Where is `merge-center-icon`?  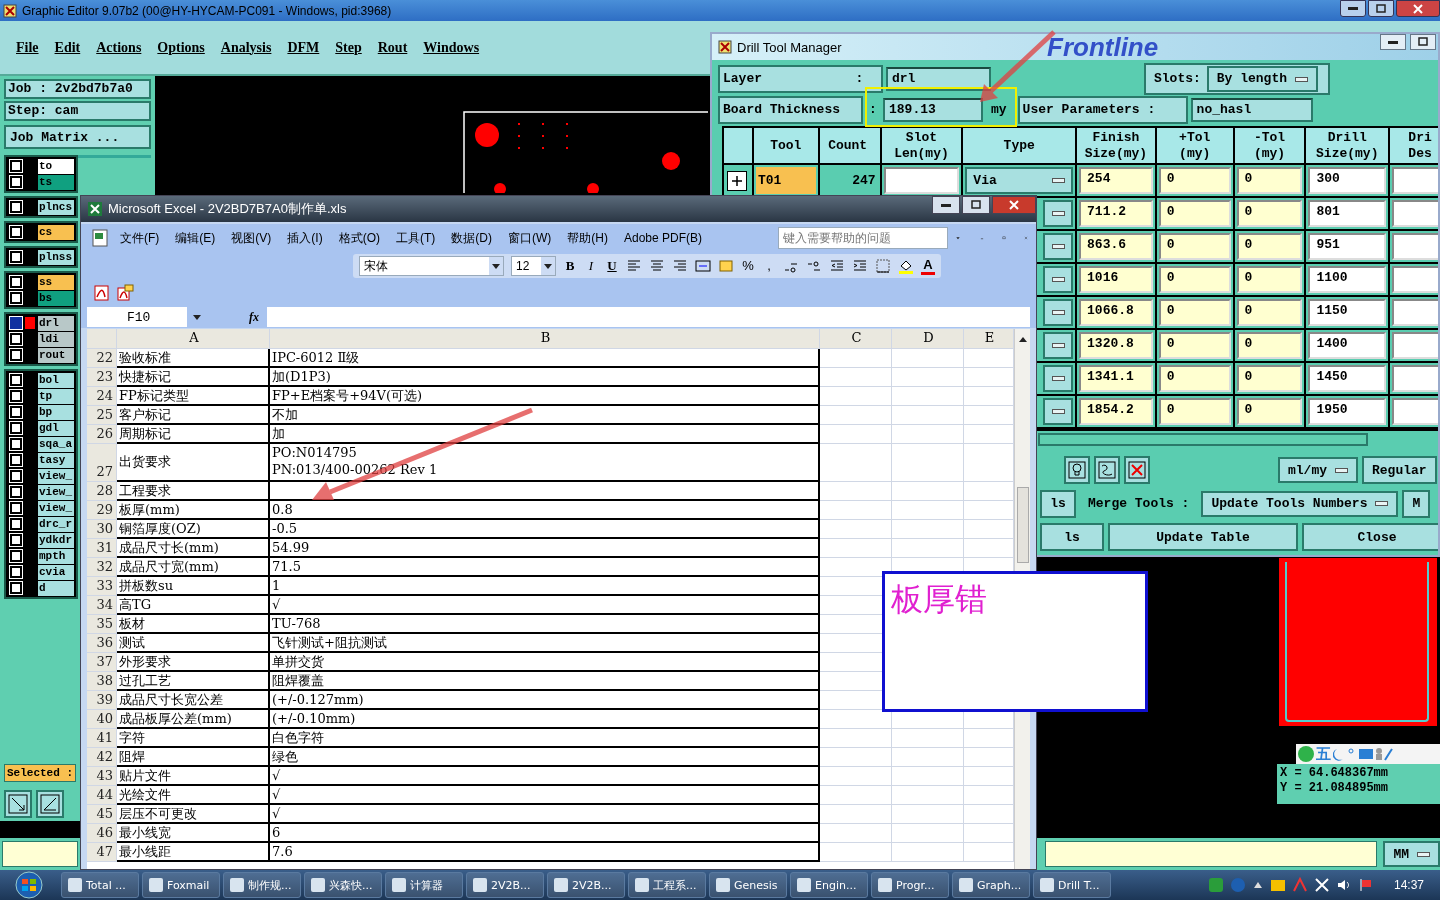 merge-center-icon is located at coordinates (703, 266).